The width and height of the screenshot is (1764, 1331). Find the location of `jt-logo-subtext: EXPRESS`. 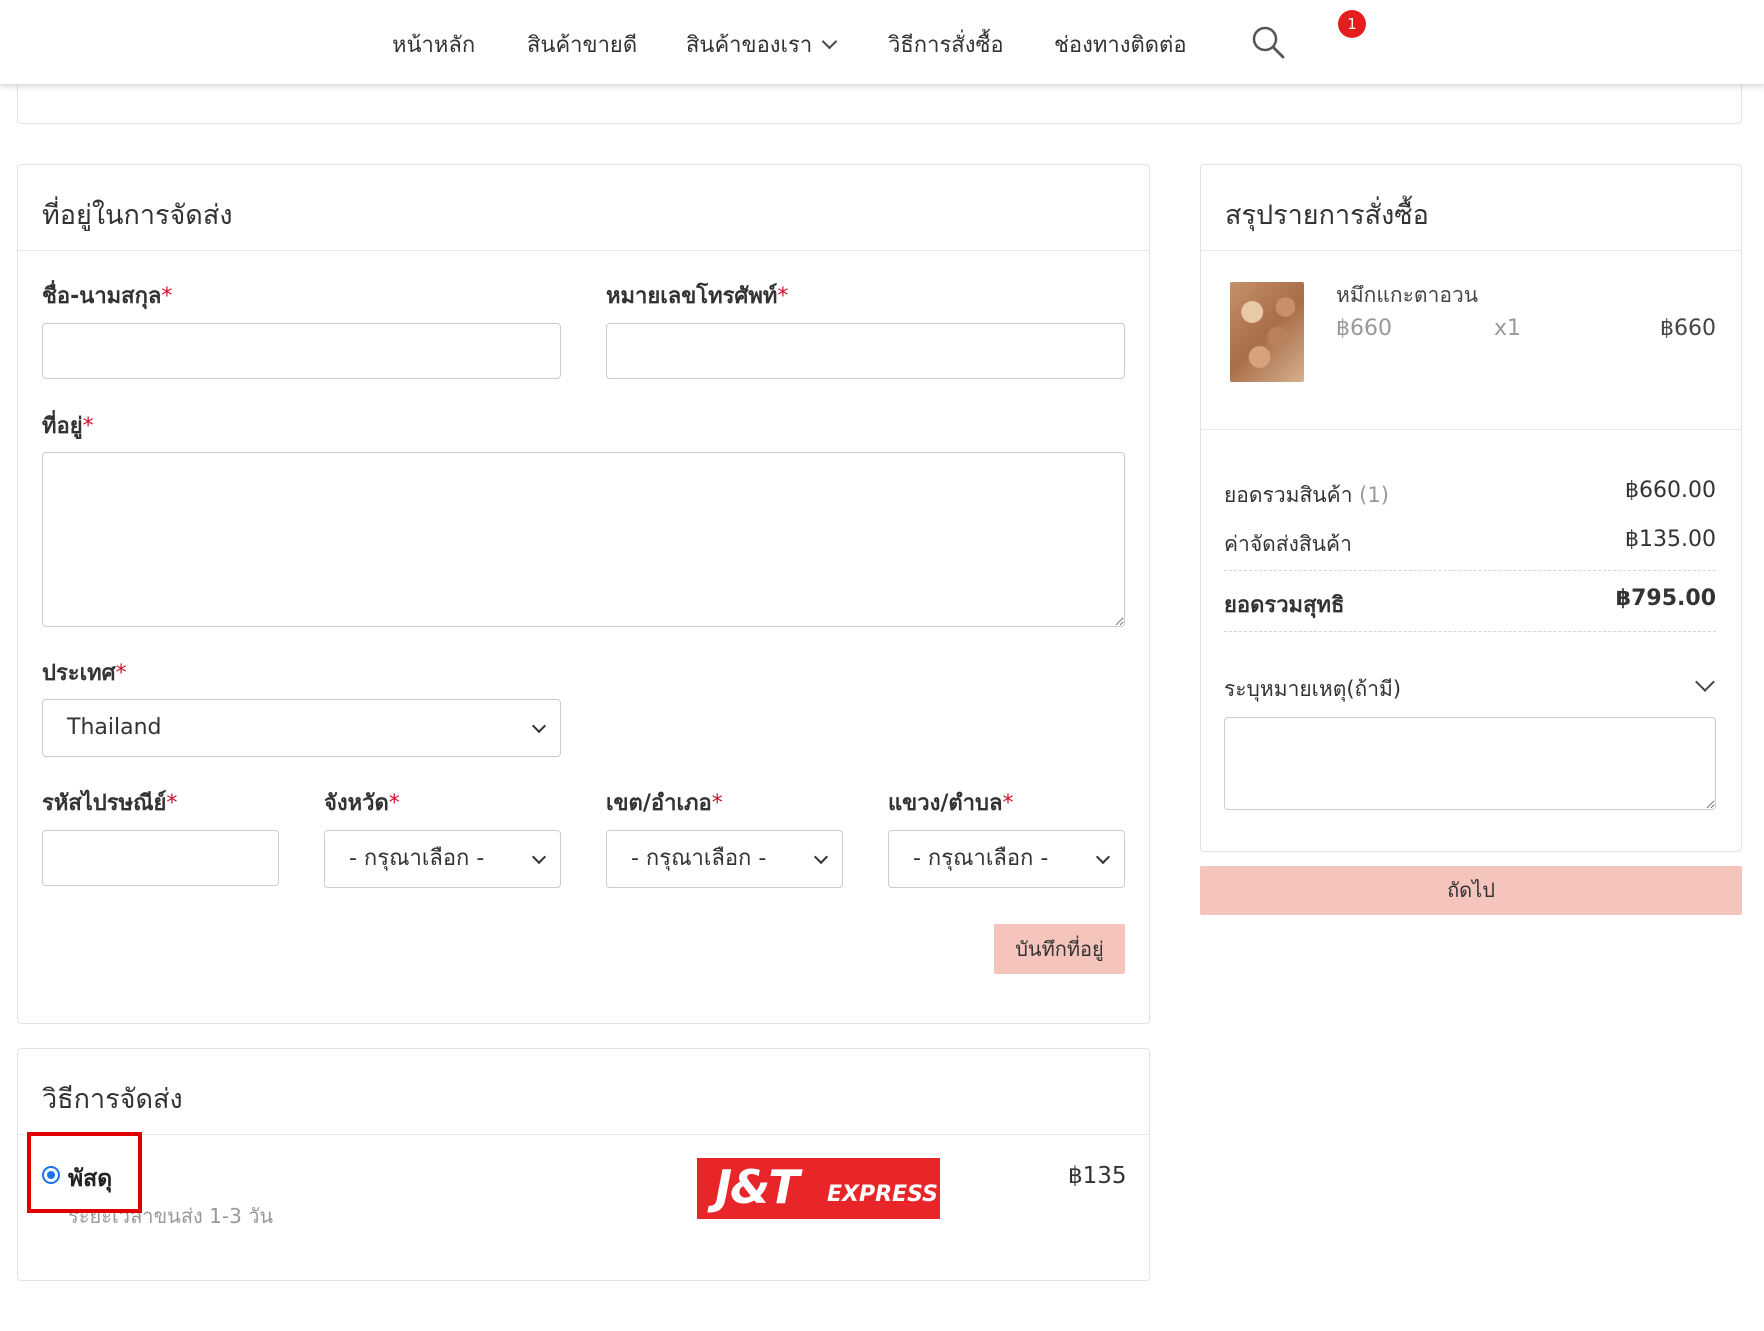

jt-logo-subtext: EXPRESS is located at coordinates (882, 1194).